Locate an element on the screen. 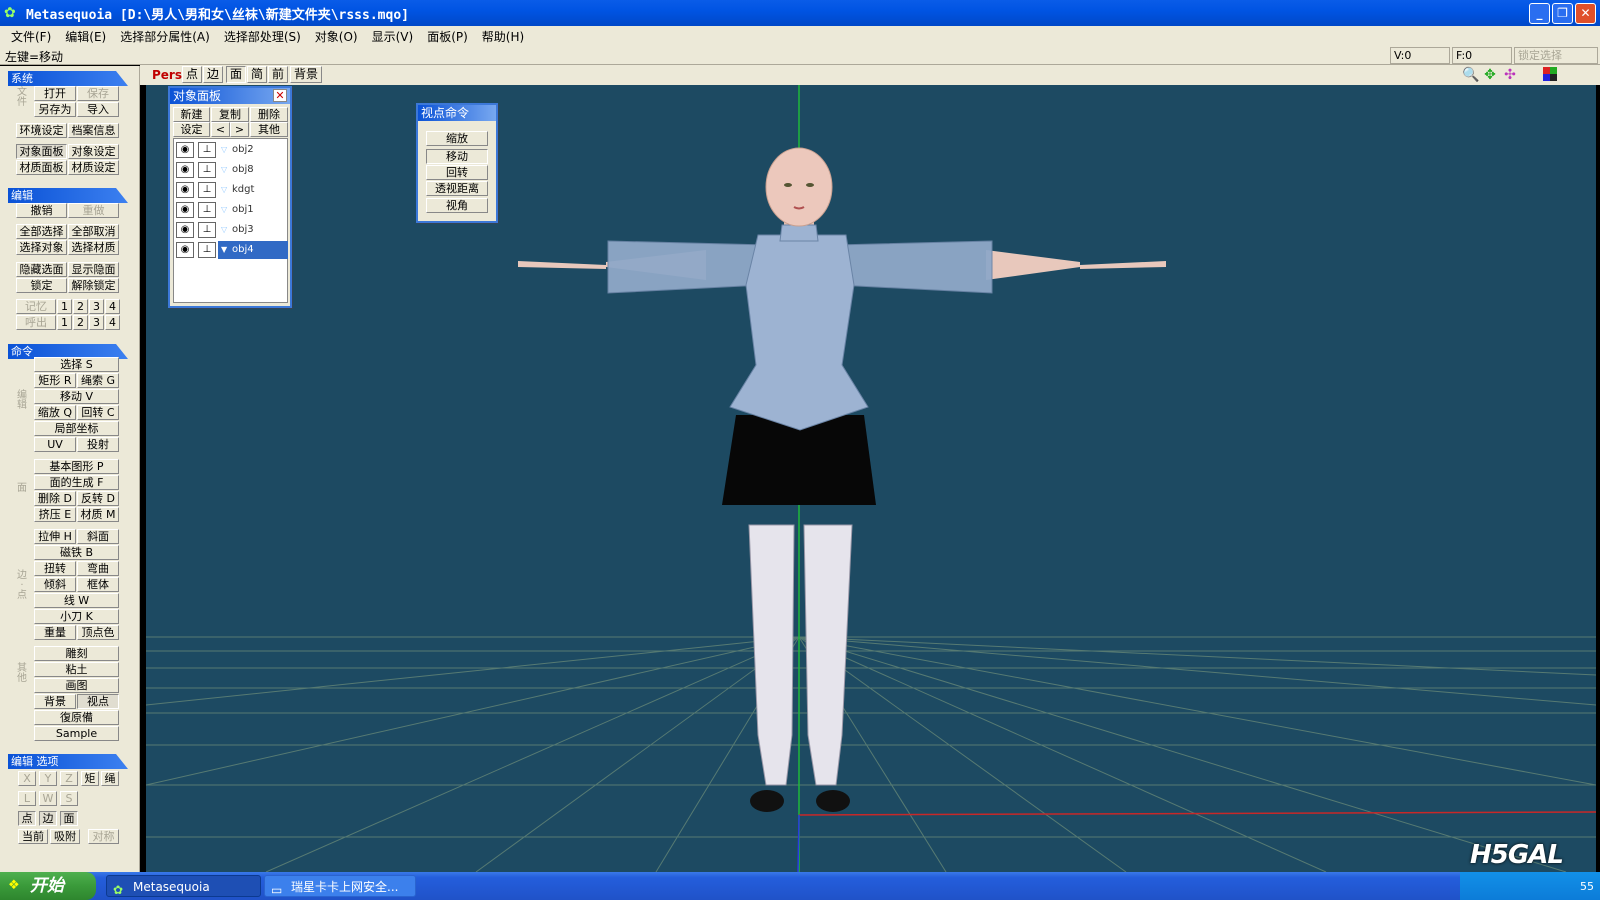 This screenshot has width=1600, height=900. axis-y-toggle: Y is located at coordinates (48, 778).